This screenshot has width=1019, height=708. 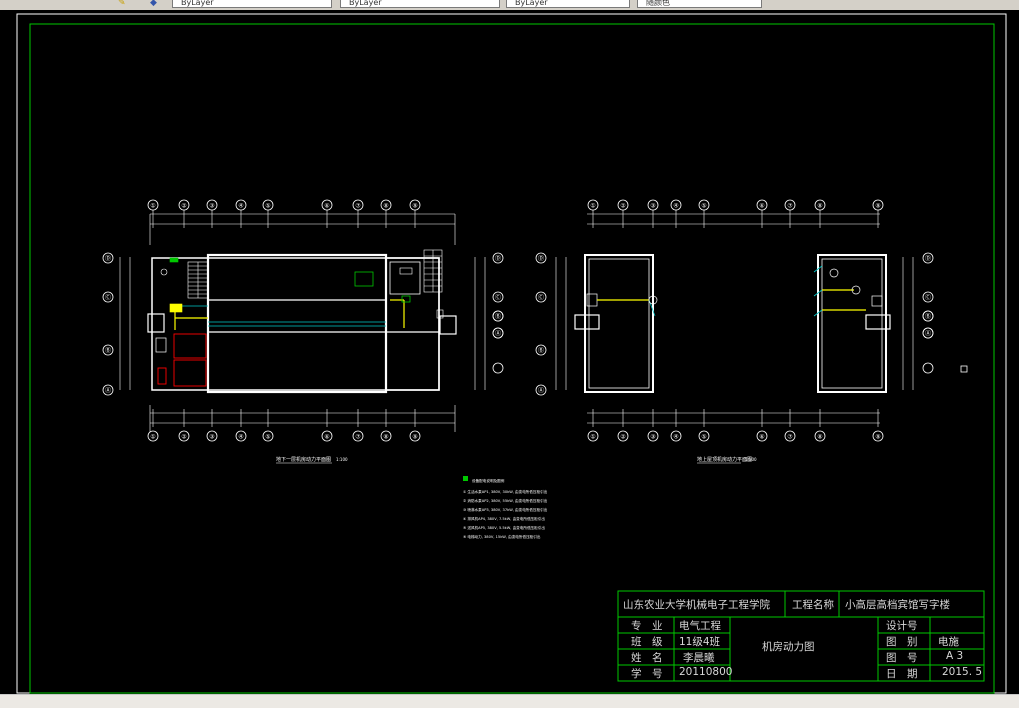 I want to click on layer-properties-icon: ✎, so click(x=123, y=4).